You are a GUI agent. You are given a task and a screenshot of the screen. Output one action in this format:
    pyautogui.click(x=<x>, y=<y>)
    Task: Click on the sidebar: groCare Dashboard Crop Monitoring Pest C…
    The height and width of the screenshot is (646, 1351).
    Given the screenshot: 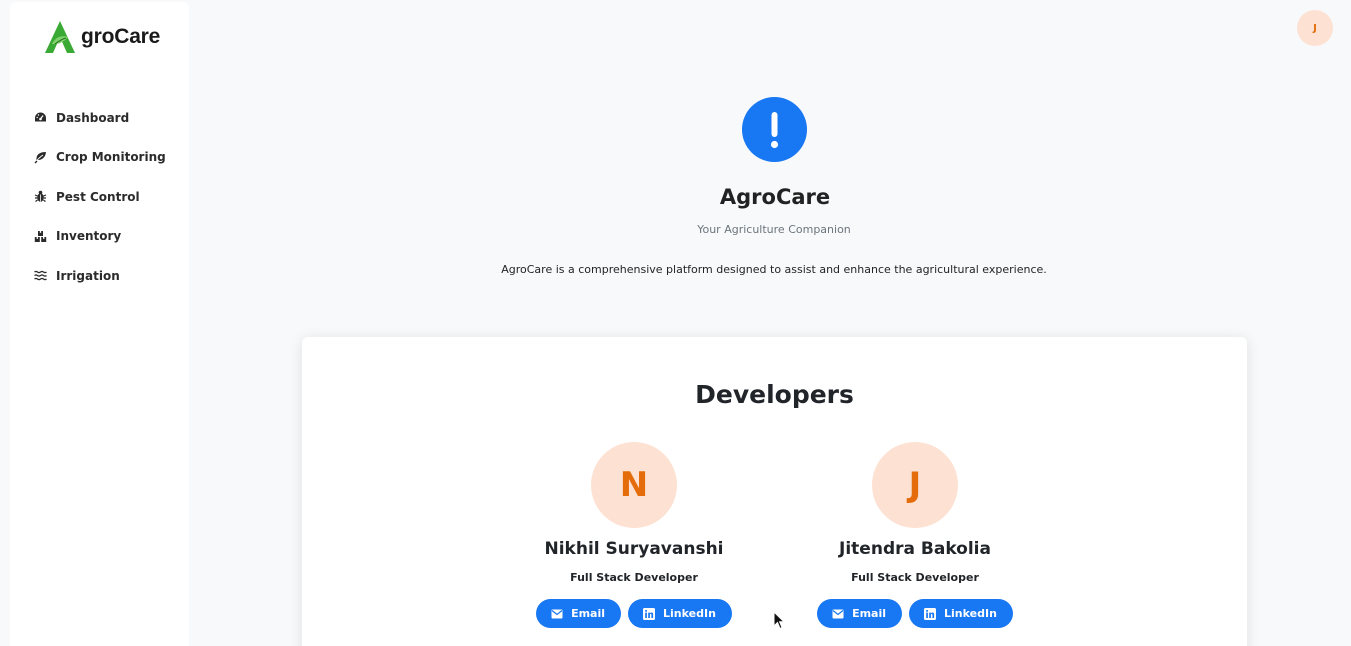 What is the action you would take?
    pyautogui.click(x=99, y=324)
    